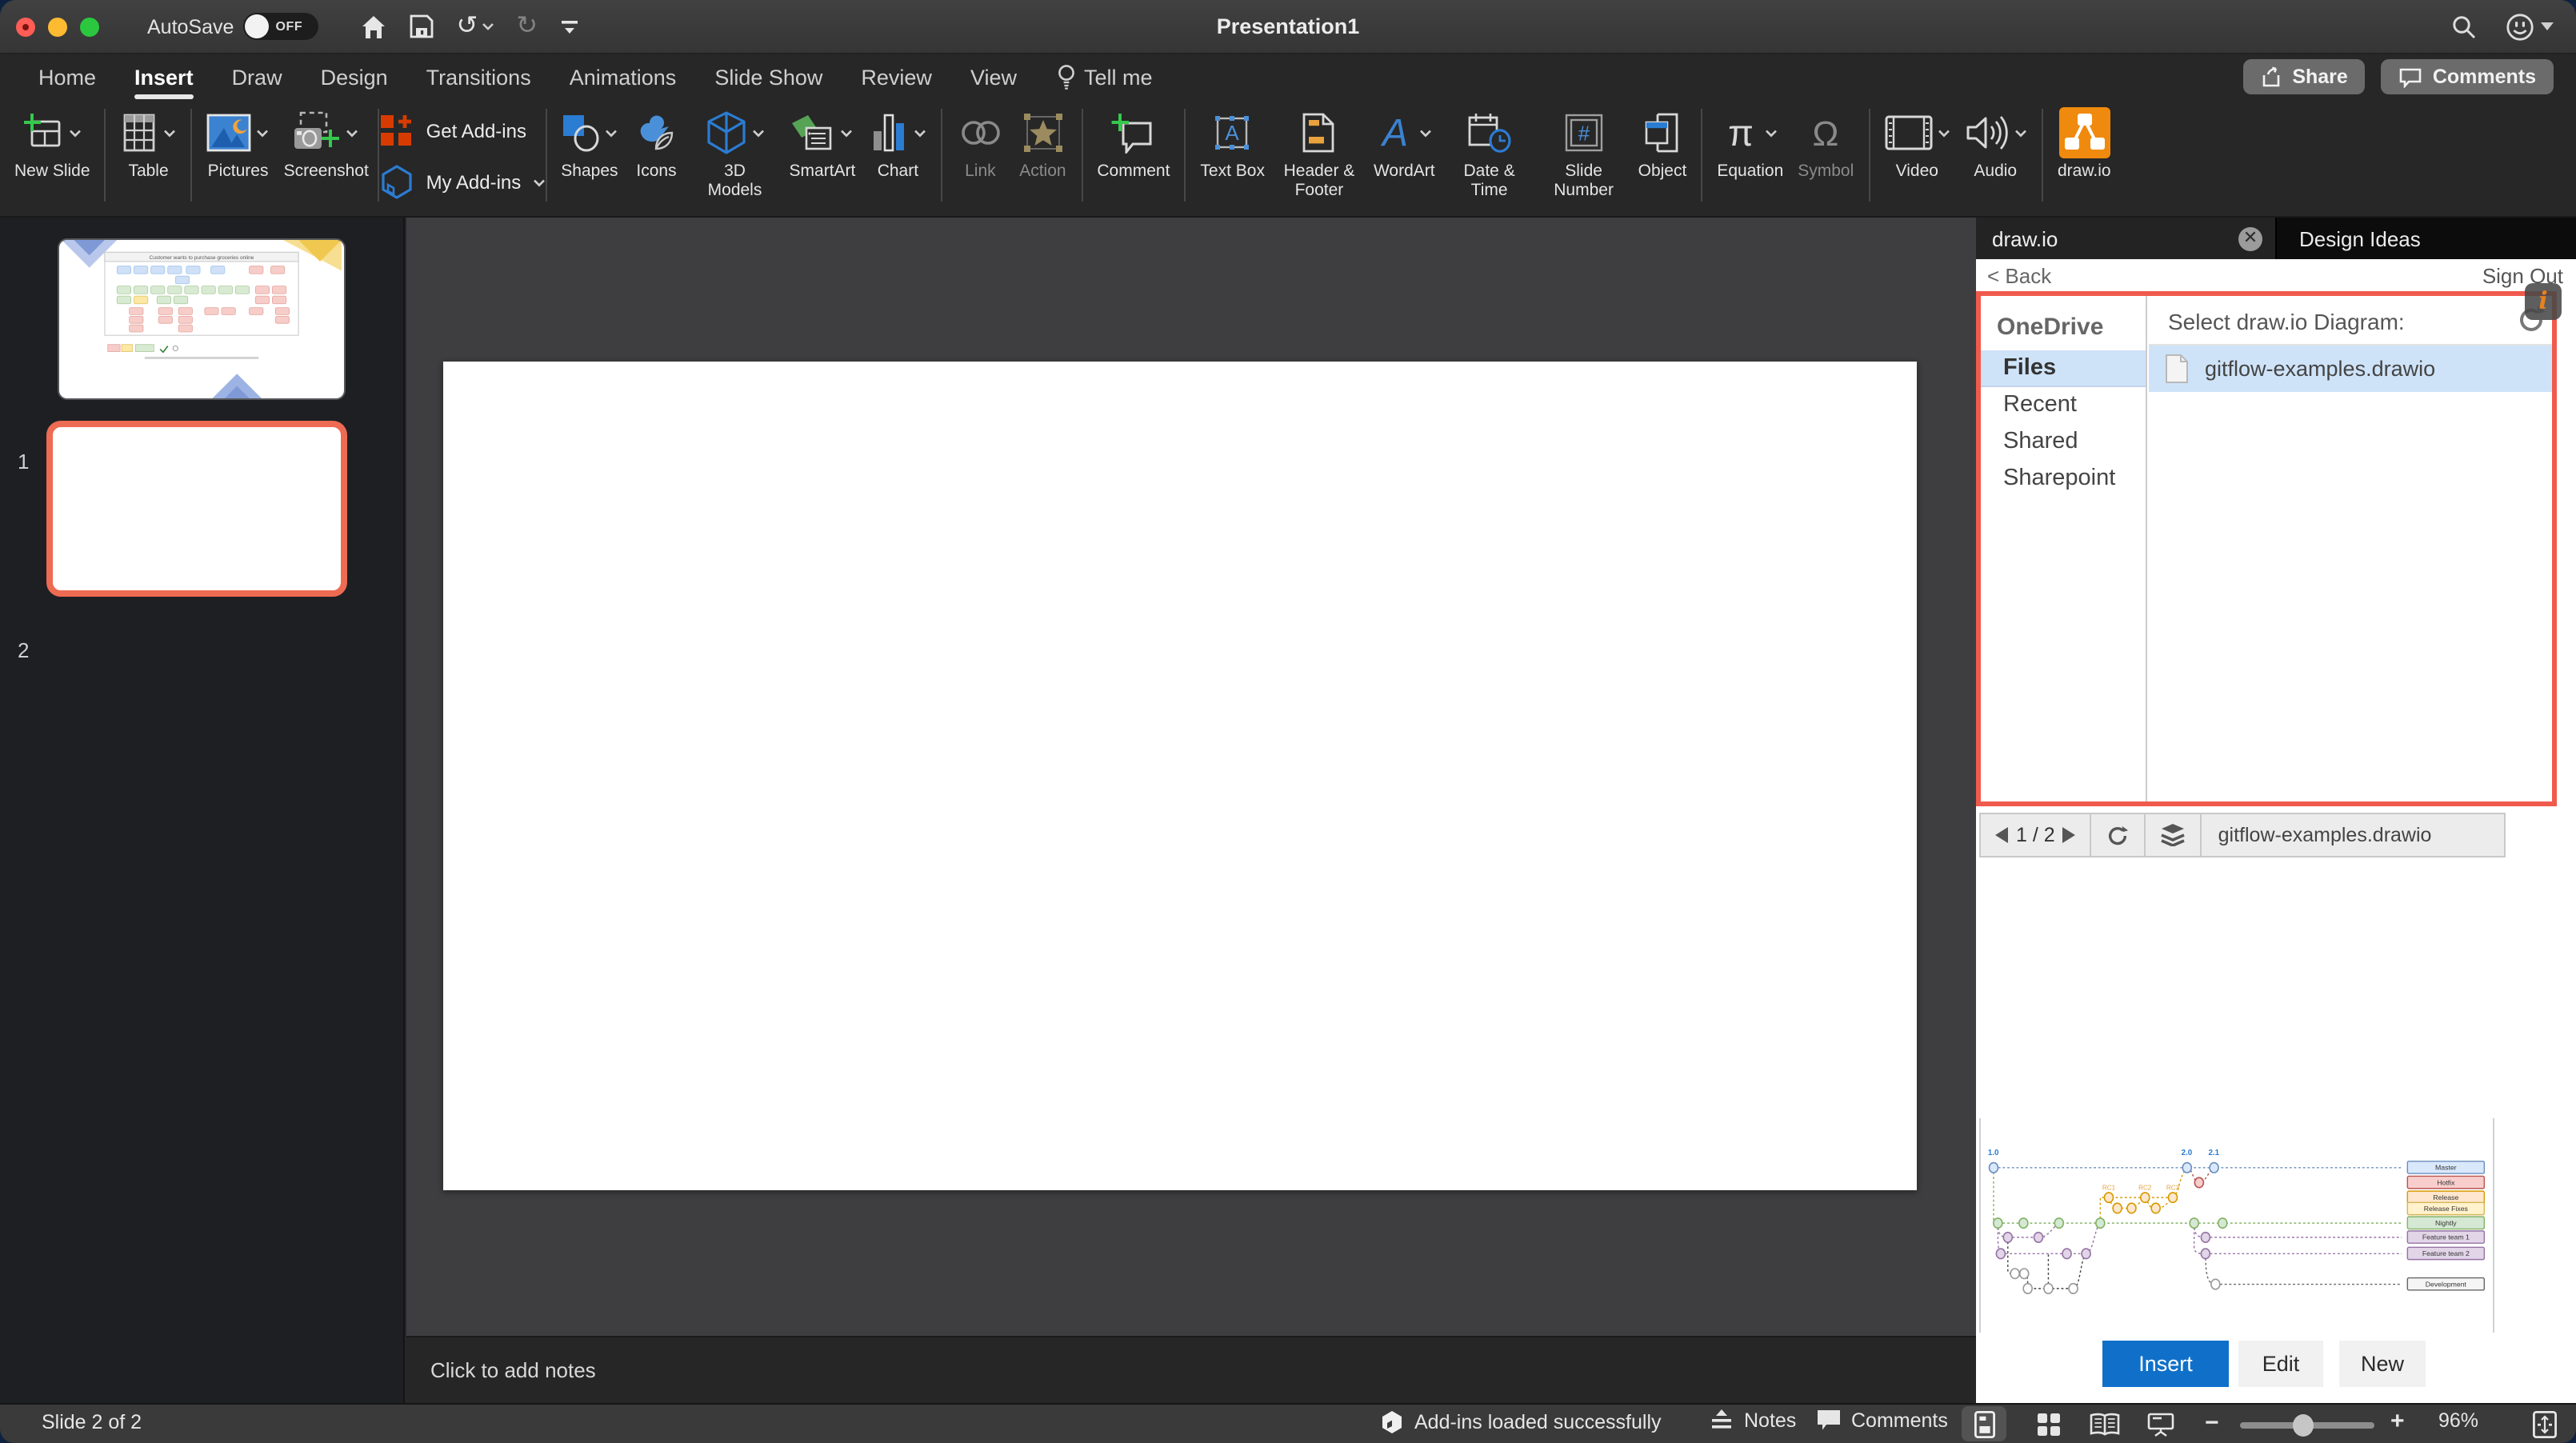  I want to click on ribbon-item-smartart: SmartArt, so click(822, 154).